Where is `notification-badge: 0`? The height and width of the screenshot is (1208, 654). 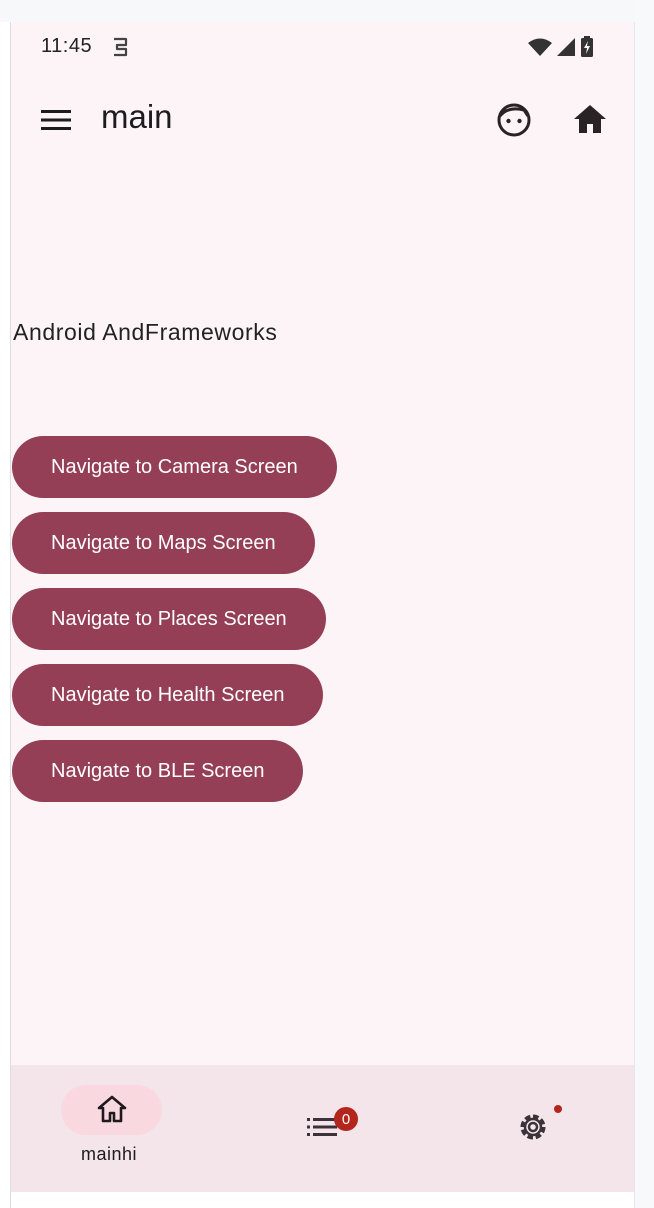
notification-badge: 0 is located at coordinates (346, 1119).